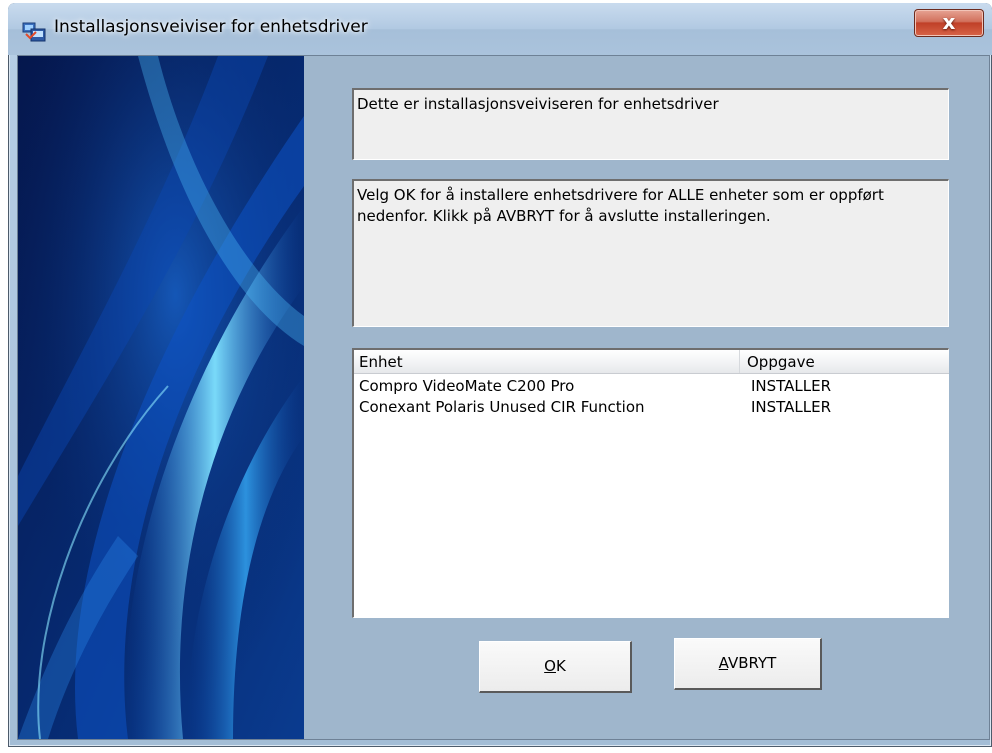 Image resolution: width=992 pixels, height=753 pixels. I want to click on window-title: Installasjonsveiviser for enhetsdriver, so click(211, 27).